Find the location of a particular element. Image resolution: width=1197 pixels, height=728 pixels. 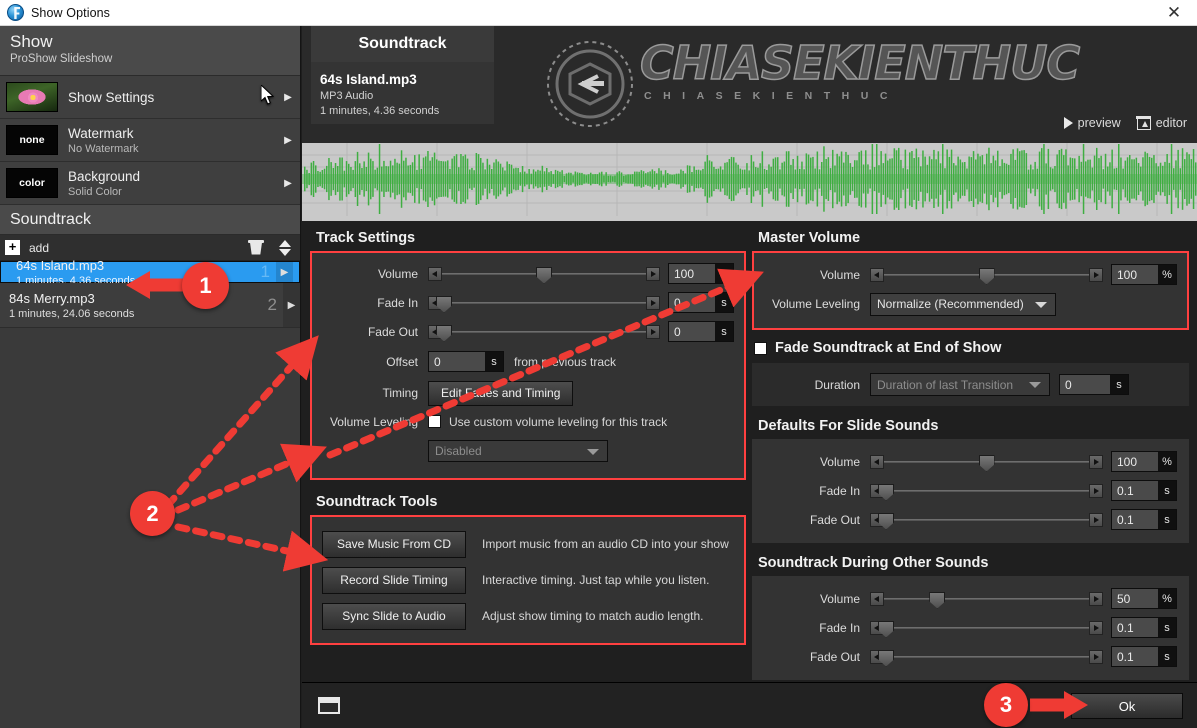

custom-volume-leveling-checkbox is located at coordinates (434, 421).